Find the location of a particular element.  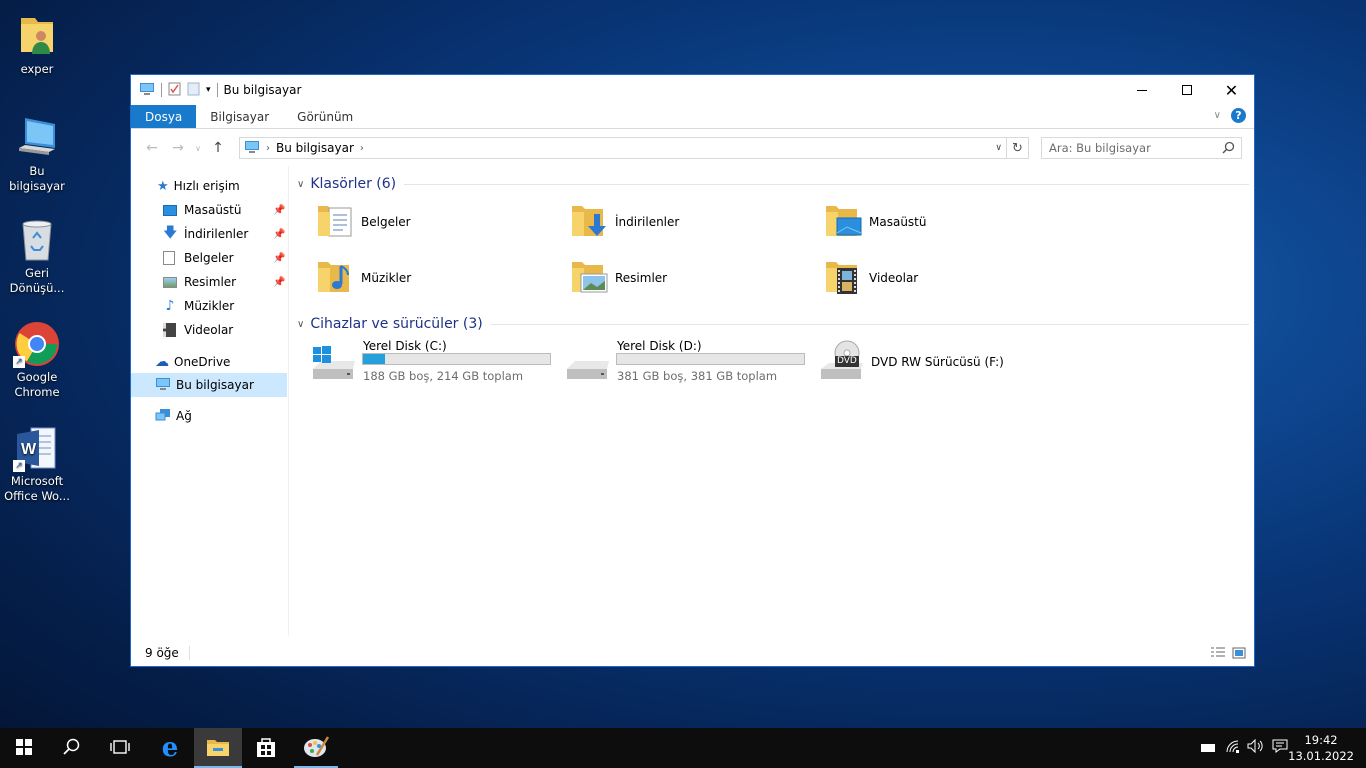

nav-label: Bu bilgisayar is located at coordinates (215, 385).